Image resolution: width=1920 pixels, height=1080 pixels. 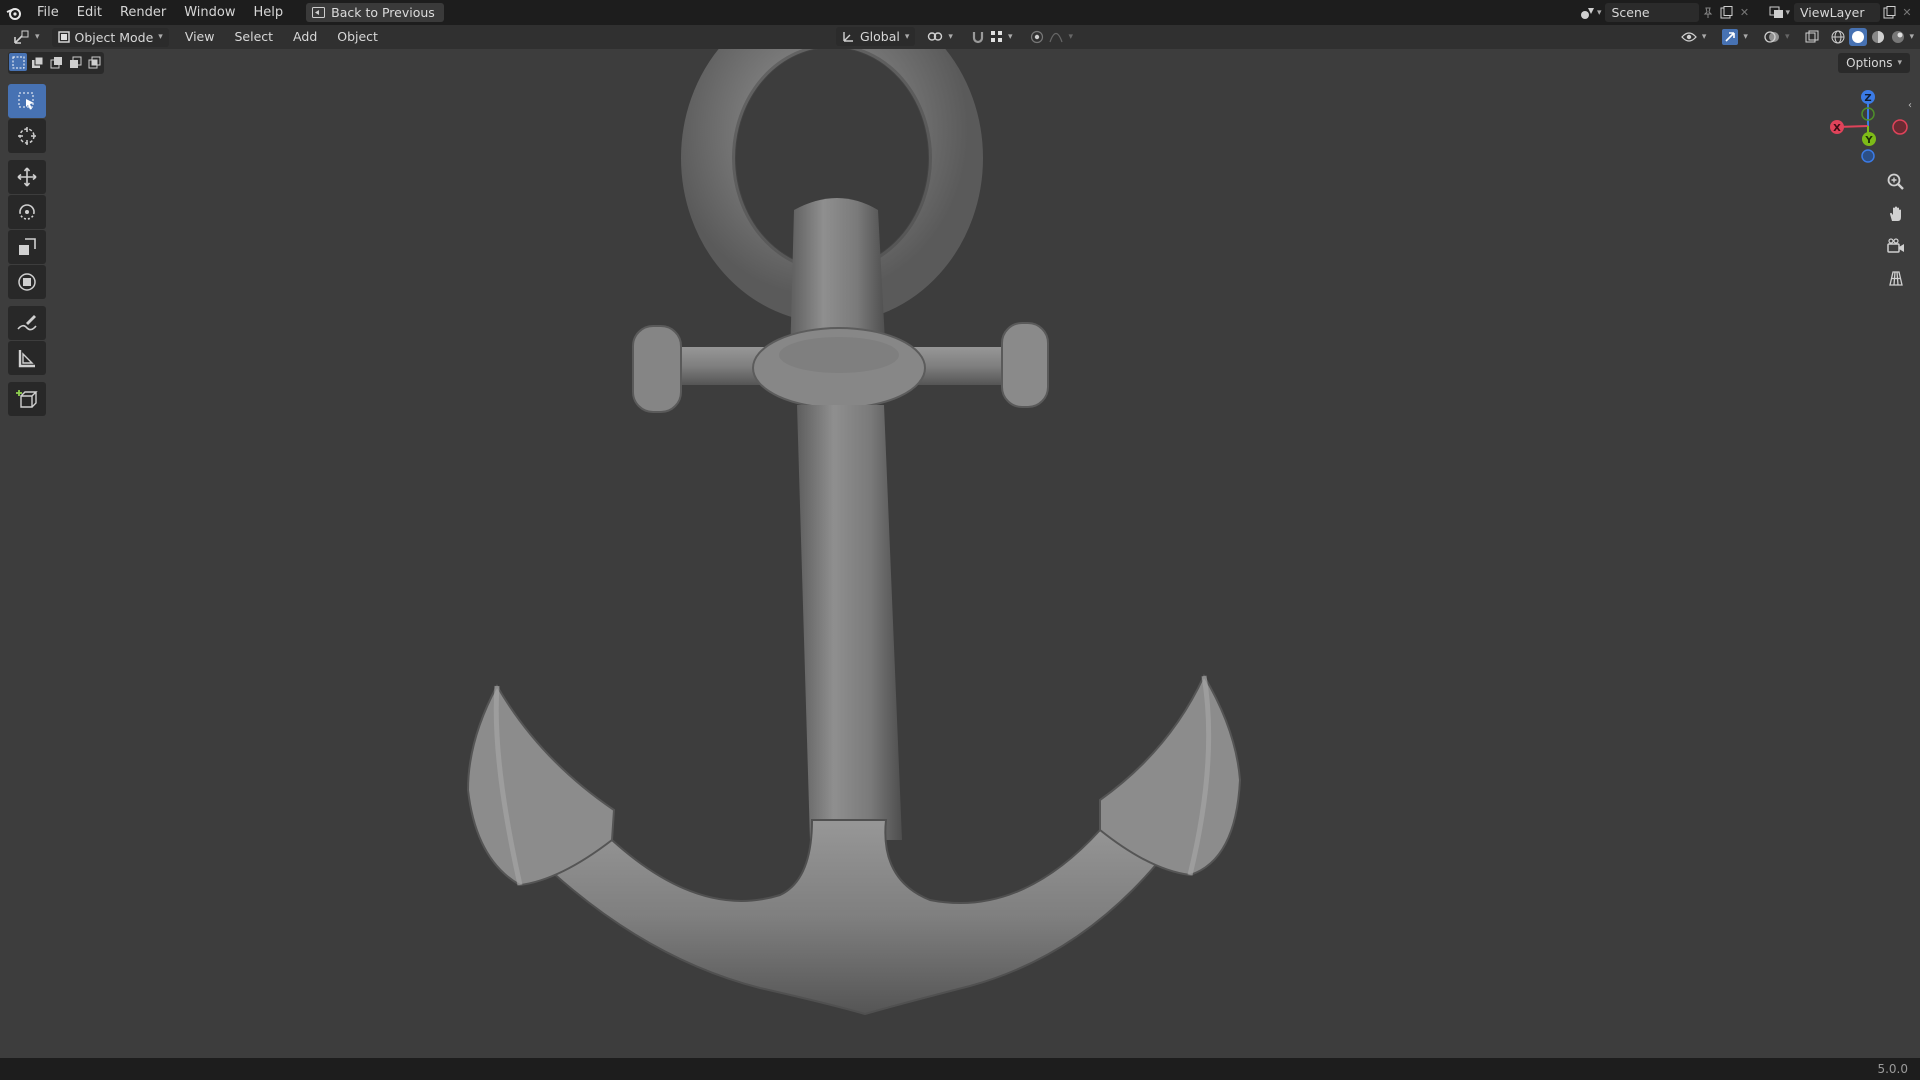 I want to click on scene-chevron-down-icon: ▾, so click(x=1599, y=13).